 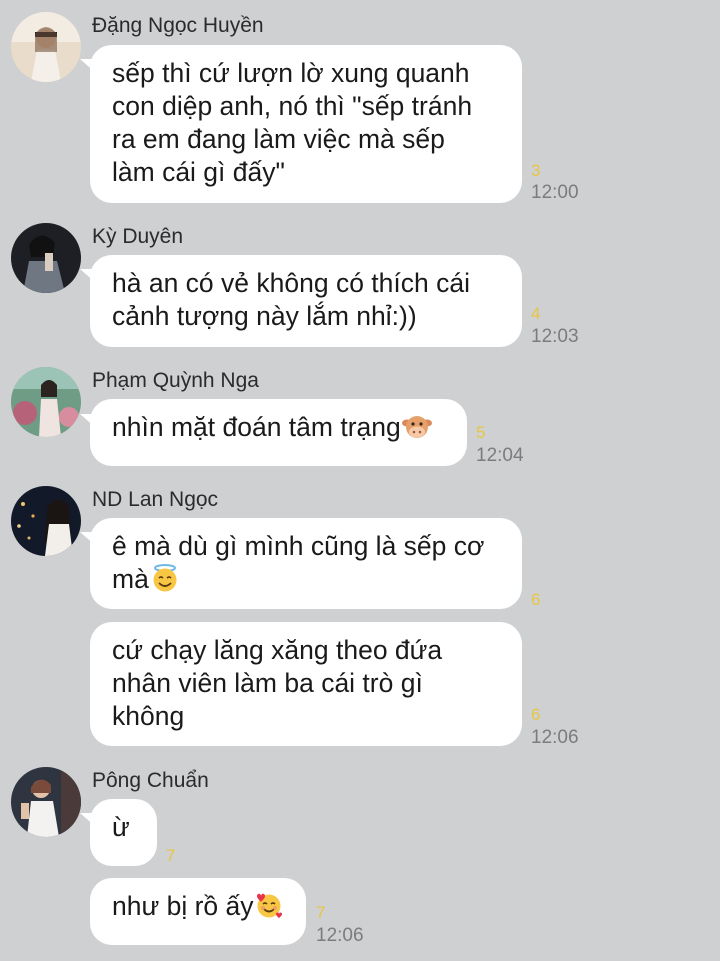 I want to click on message-bubble: nhìn mặt đoán tâm trạng, so click(x=278, y=432).